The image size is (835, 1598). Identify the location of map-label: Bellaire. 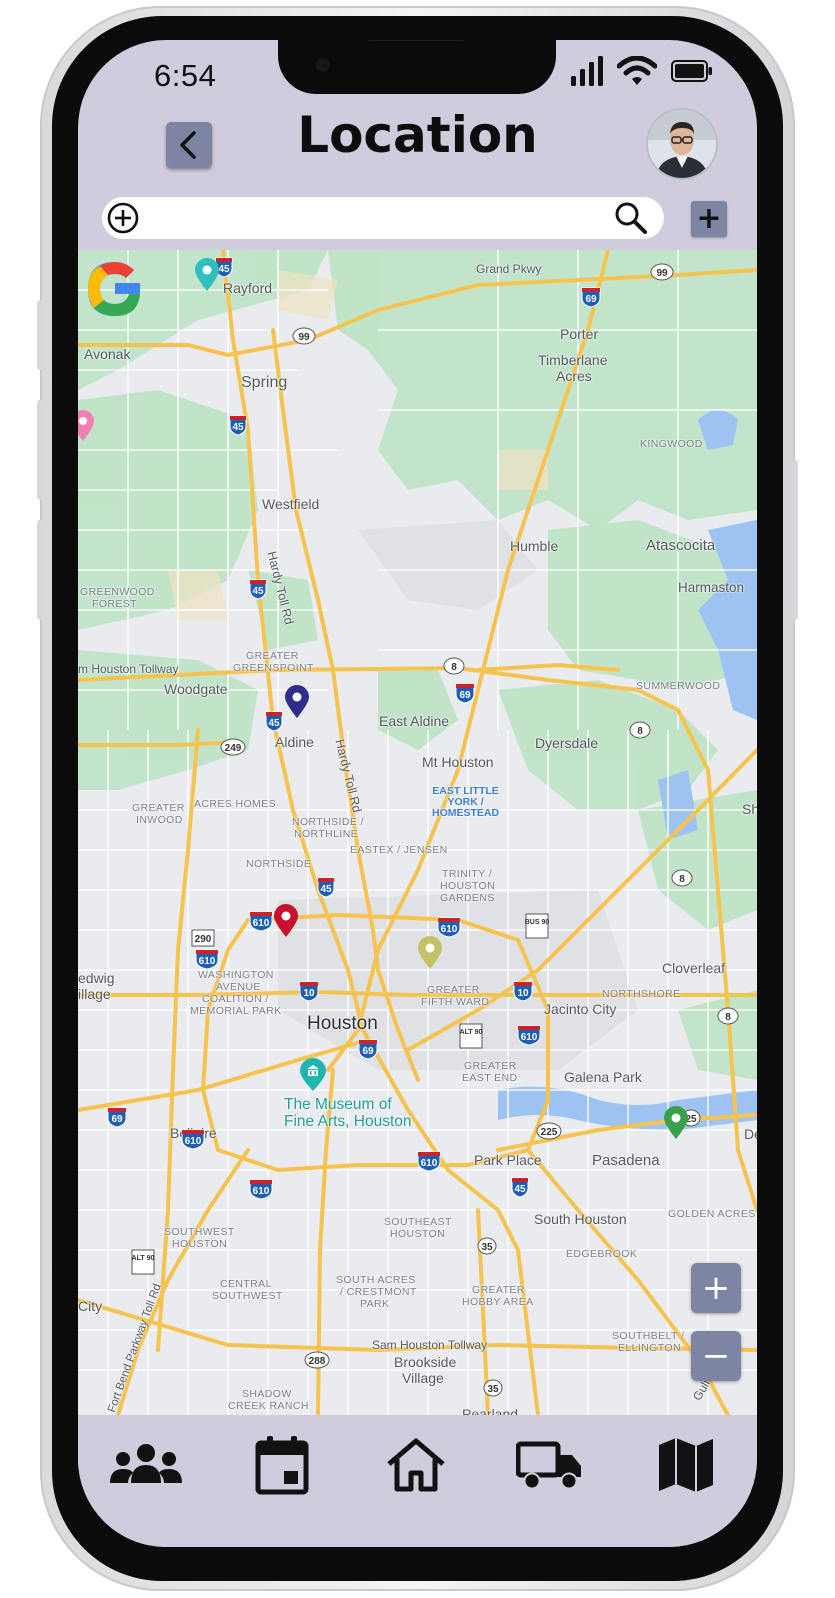
(193, 1133).